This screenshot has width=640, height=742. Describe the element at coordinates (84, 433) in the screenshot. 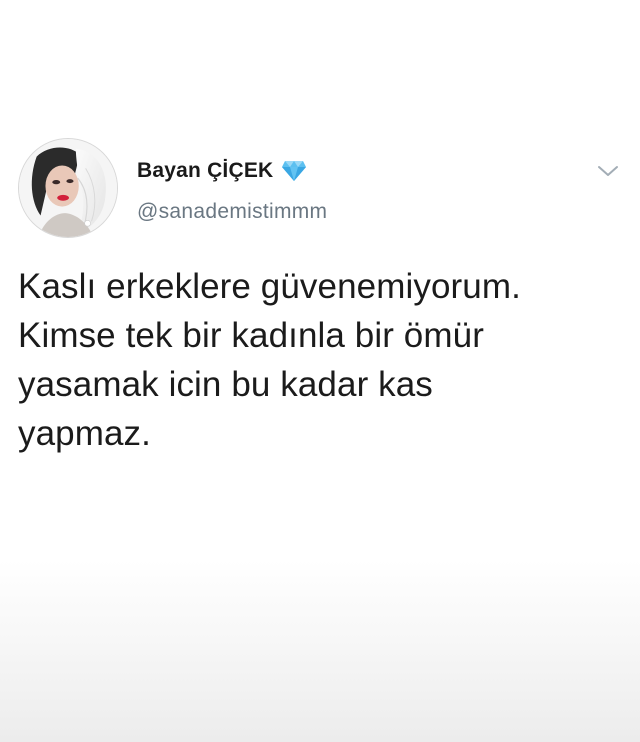

I see `tweet-text-line: yapmaz.` at that location.